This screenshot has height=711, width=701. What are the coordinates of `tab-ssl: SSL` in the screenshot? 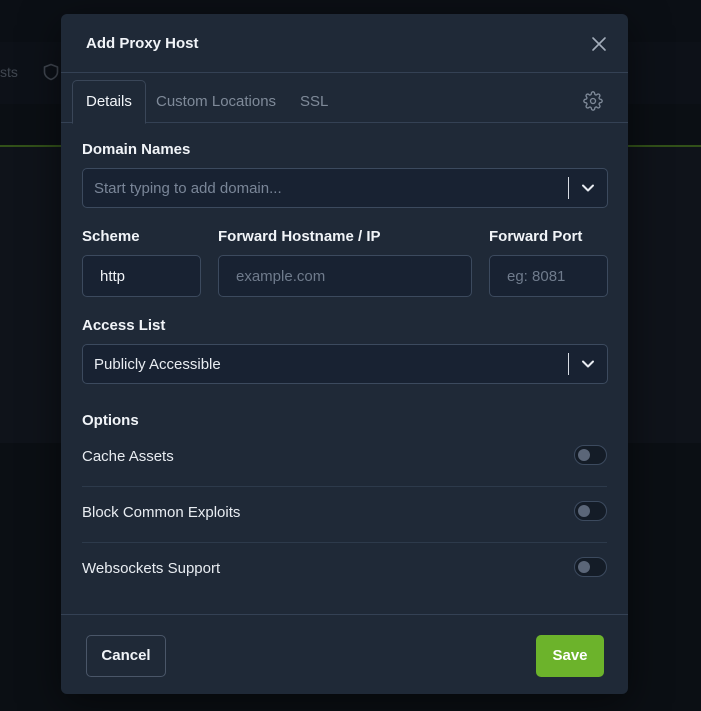 It's located at (314, 101).